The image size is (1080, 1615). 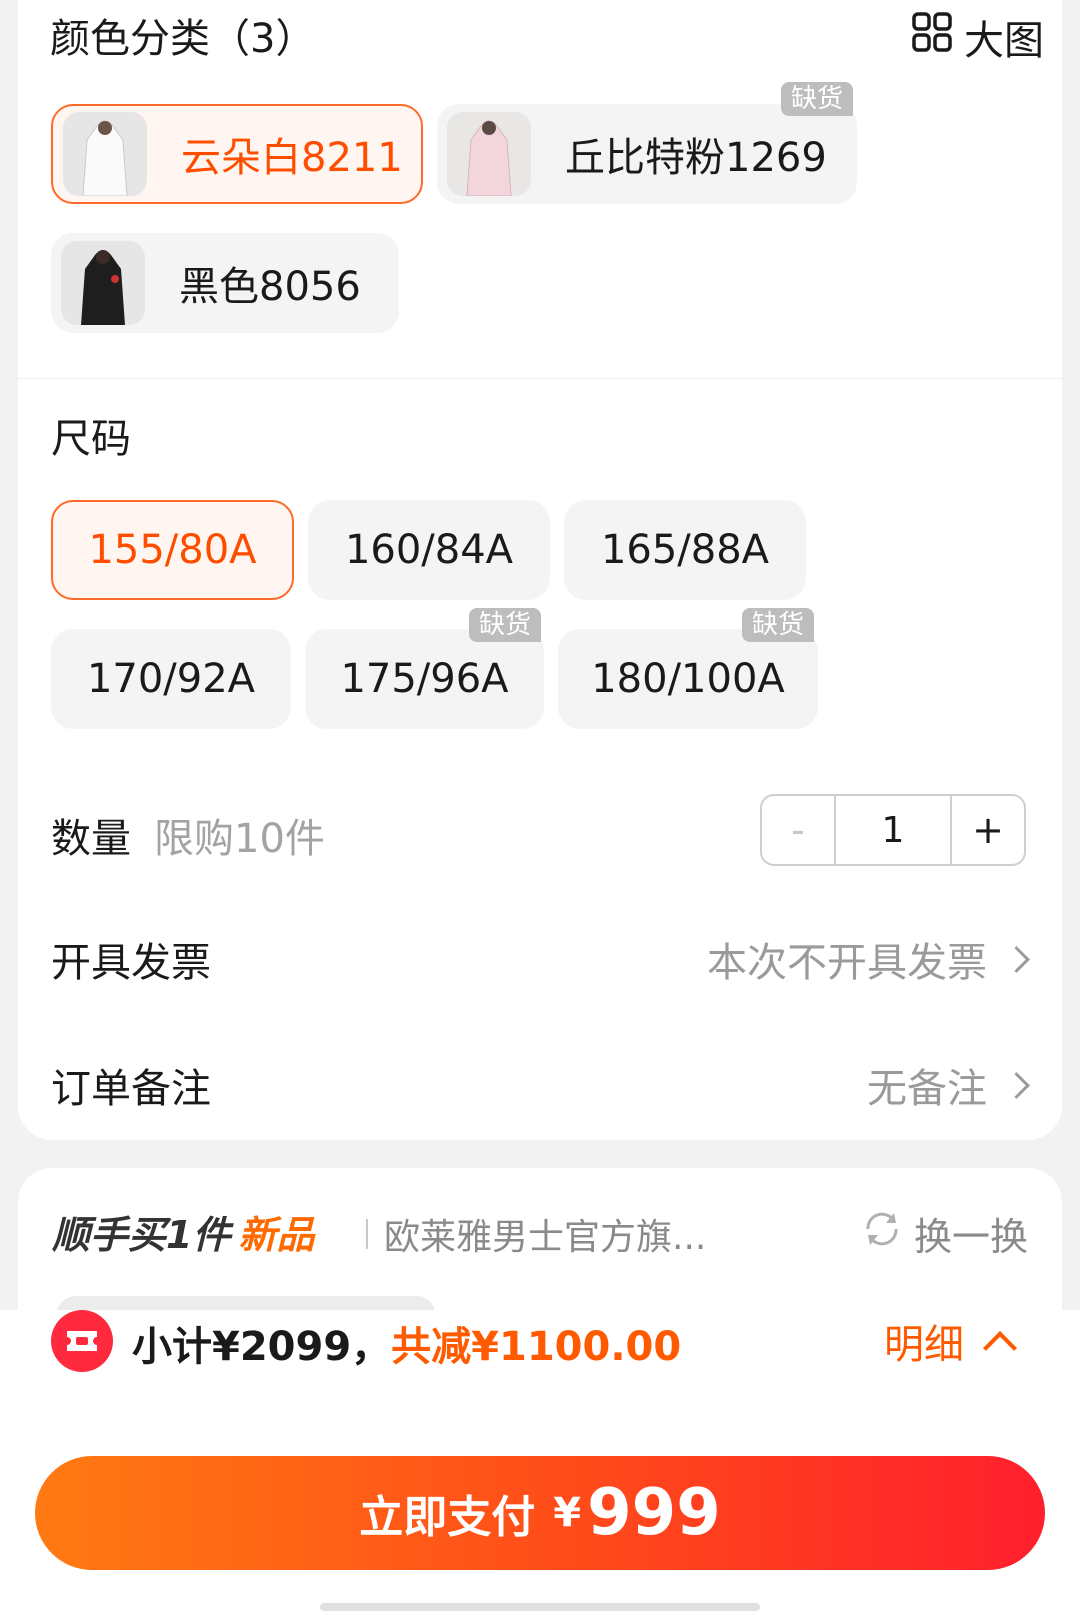 I want to click on color-section-title: 颜色分类（3）, so click(x=183, y=39).